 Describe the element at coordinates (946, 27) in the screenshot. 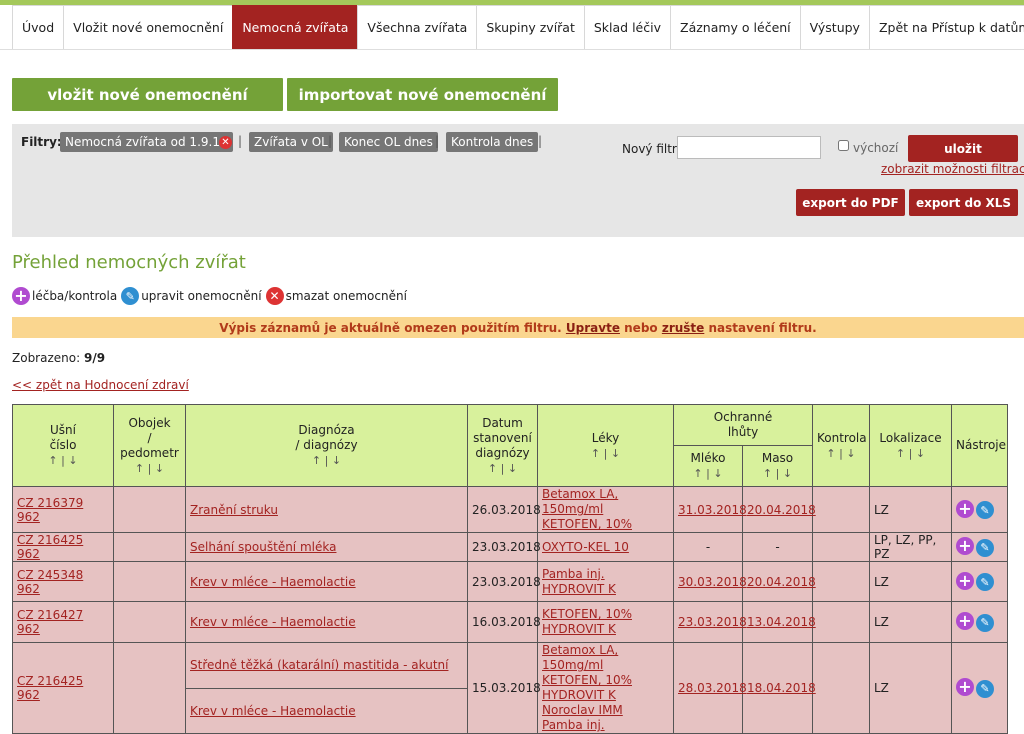

I see `tab-zpet-pristup: Zpět na Přístup k datům` at that location.